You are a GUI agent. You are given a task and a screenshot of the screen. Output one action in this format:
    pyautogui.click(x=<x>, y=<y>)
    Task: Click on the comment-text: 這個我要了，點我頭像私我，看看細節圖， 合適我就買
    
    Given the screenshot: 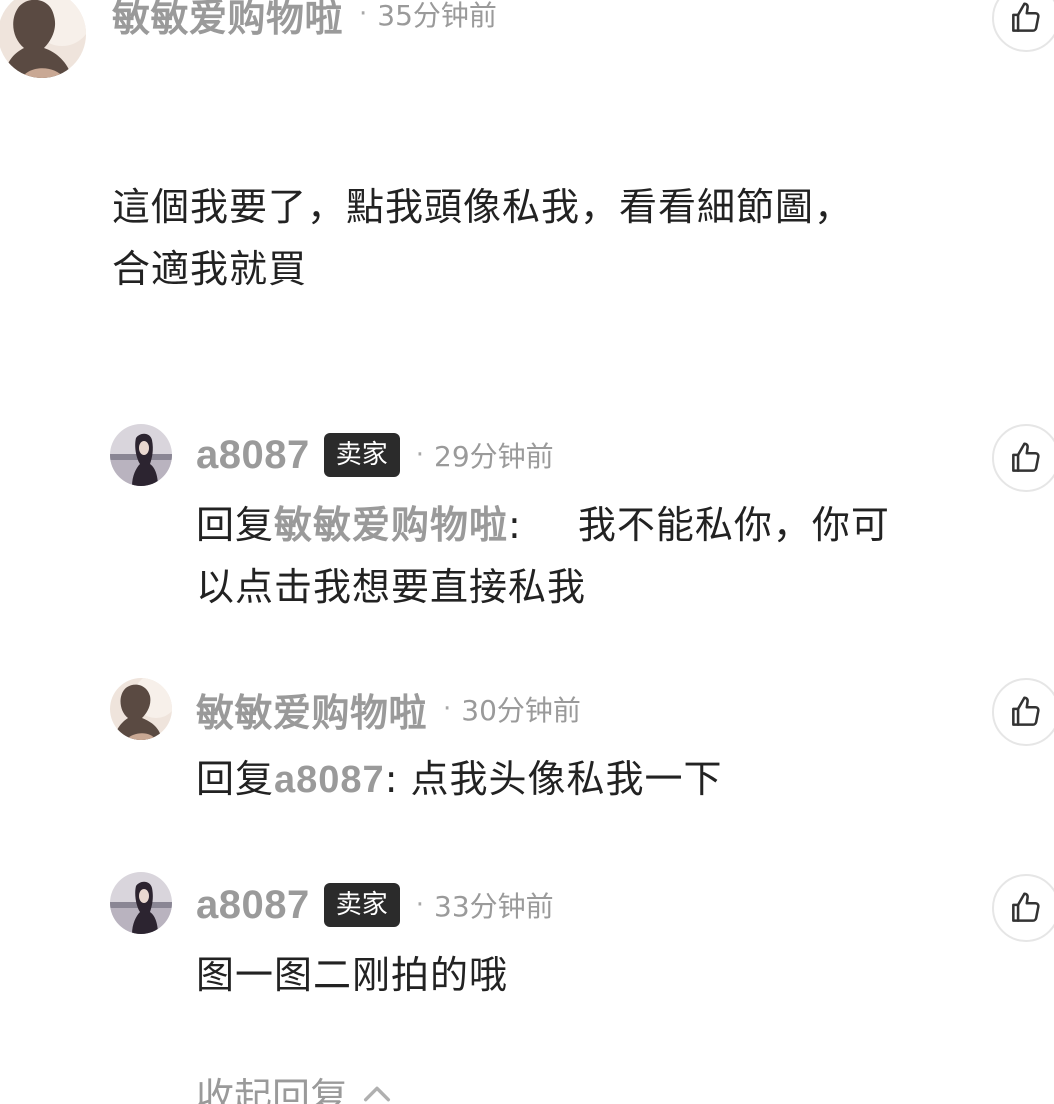 What is the action you would take?
    pyautogui.click(x=482, y=238)
    